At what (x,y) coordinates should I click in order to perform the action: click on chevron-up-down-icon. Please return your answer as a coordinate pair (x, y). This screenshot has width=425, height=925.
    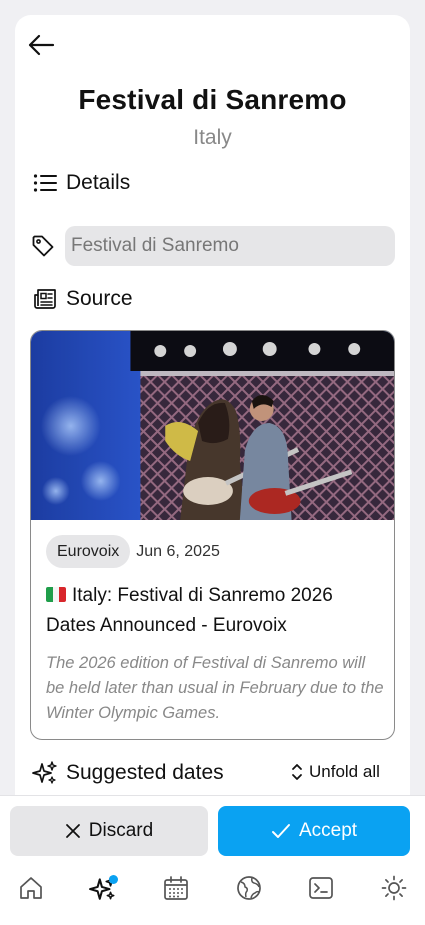
    Looking at the image, I should click on (297, 772).